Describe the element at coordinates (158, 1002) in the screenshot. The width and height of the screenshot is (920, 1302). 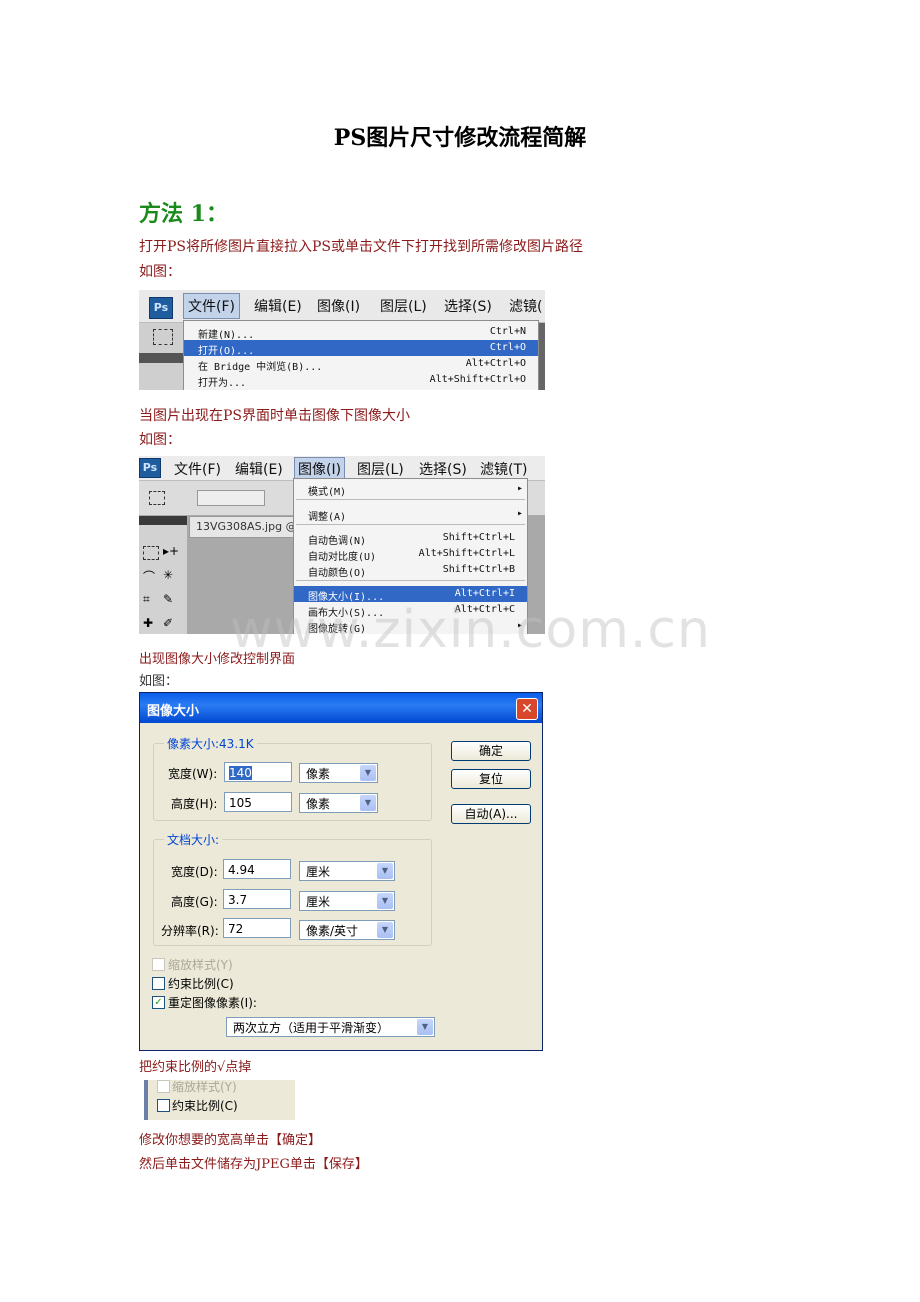
I see `resample-checkbox: ✓` at that location.